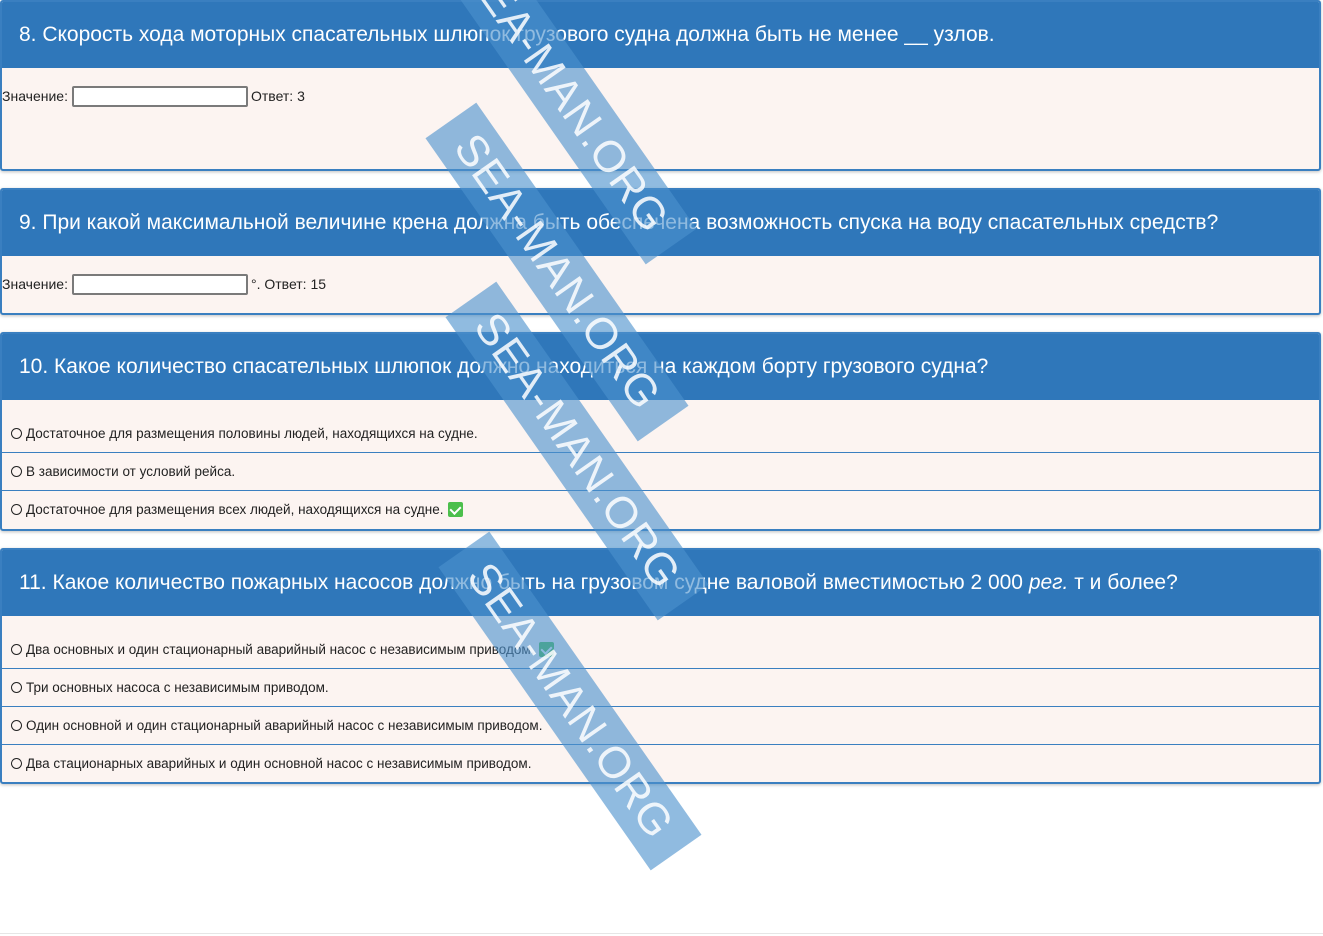 The image size is (1323, 936). What do you see at coordinates (1048, 582) in the screenshot?
I see `title-italic: рег.` at bounding box center [1048, 582].